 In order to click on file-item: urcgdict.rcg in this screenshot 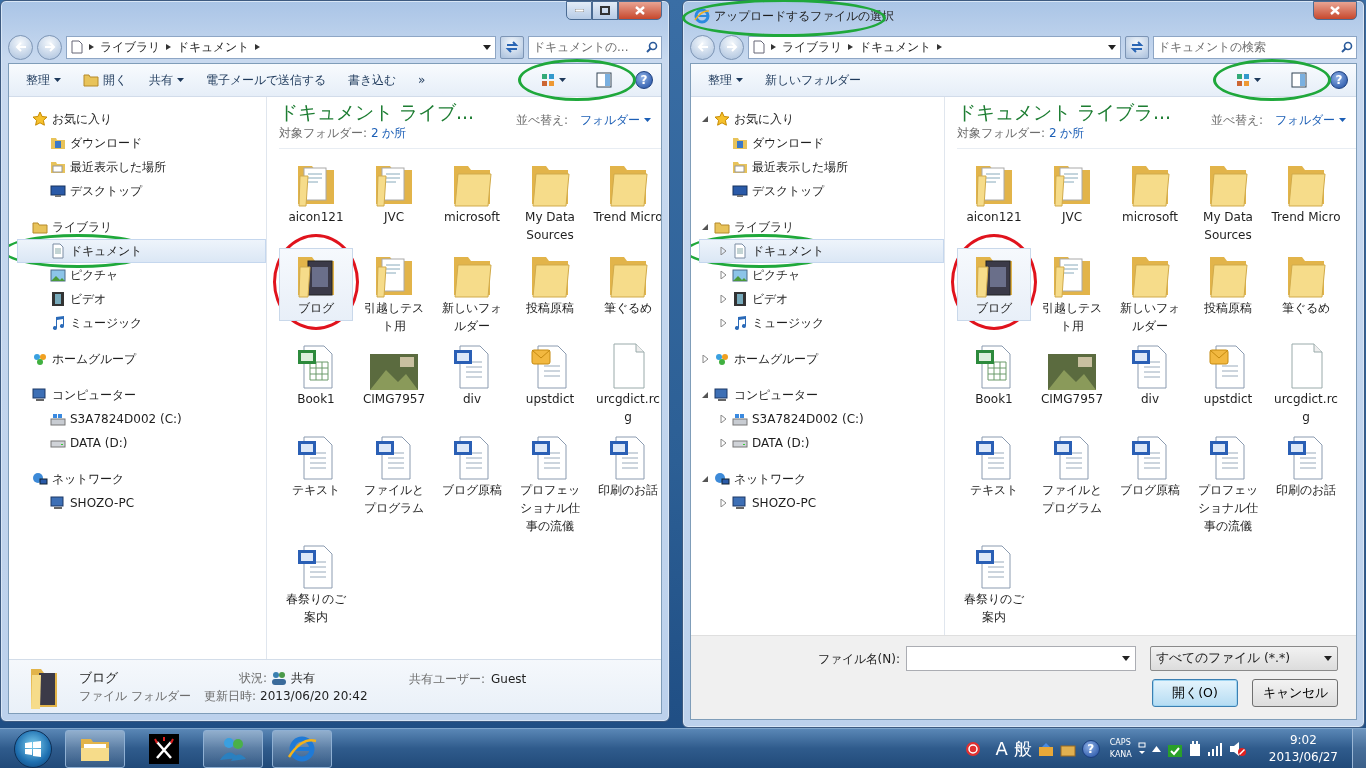, I will do `click(1306, 384)`.